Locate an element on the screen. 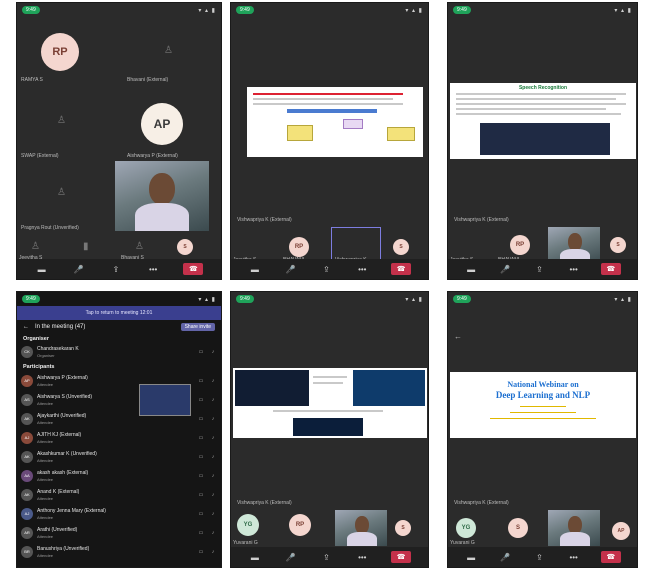 The width and height of the screenshot is (655, 569). participant-name: Aishwarya P (External) is located at coordinates (62, 377).